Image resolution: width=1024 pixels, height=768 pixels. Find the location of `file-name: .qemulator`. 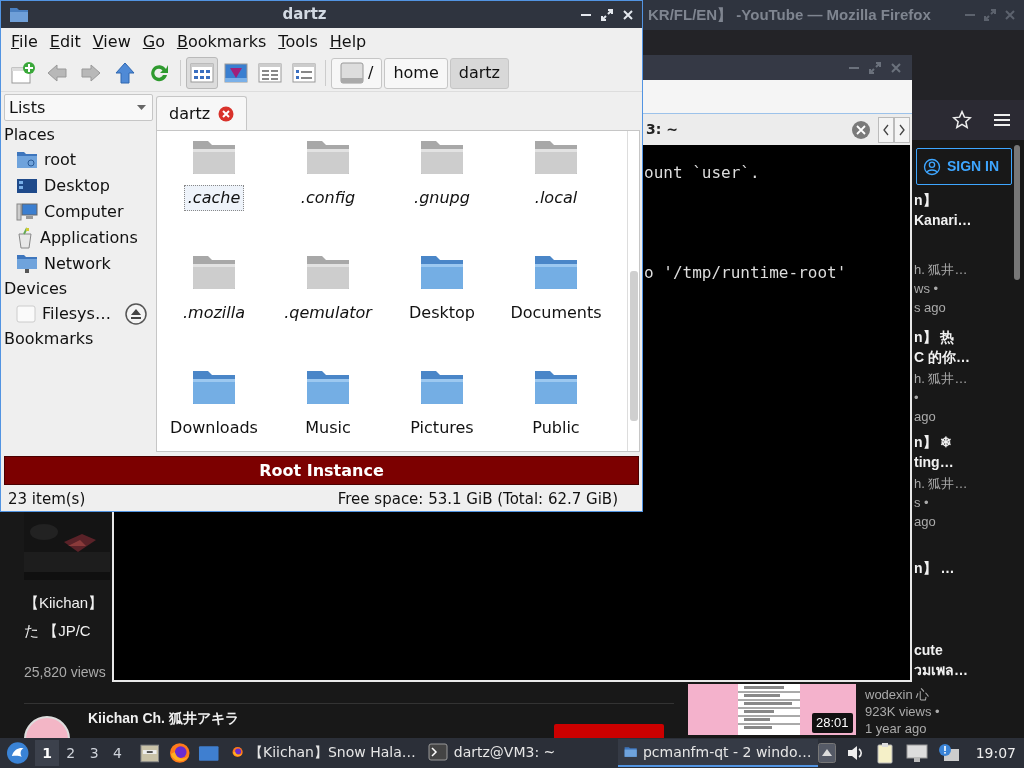

file-name: .qemulator is located at coordinates (328, 313).